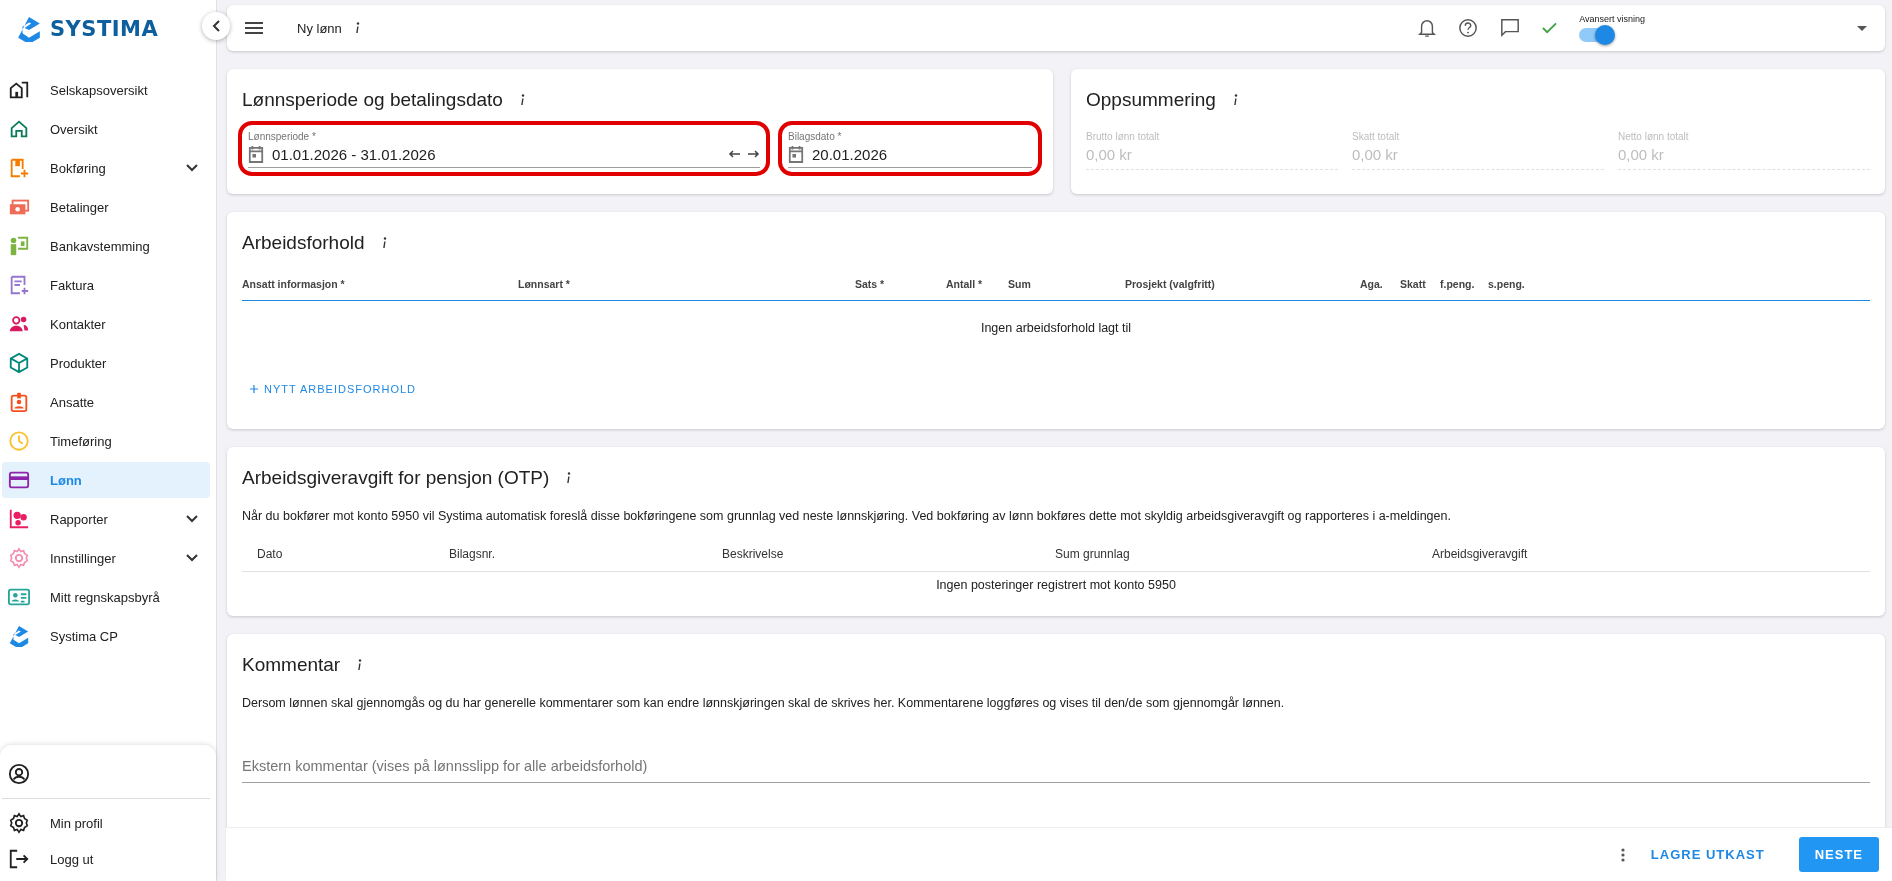  Describe the element at coordinates (333, 389) in the screenshot. I see `add-employment-button: NYTT ARBEIDSFORHOLD` at that location.